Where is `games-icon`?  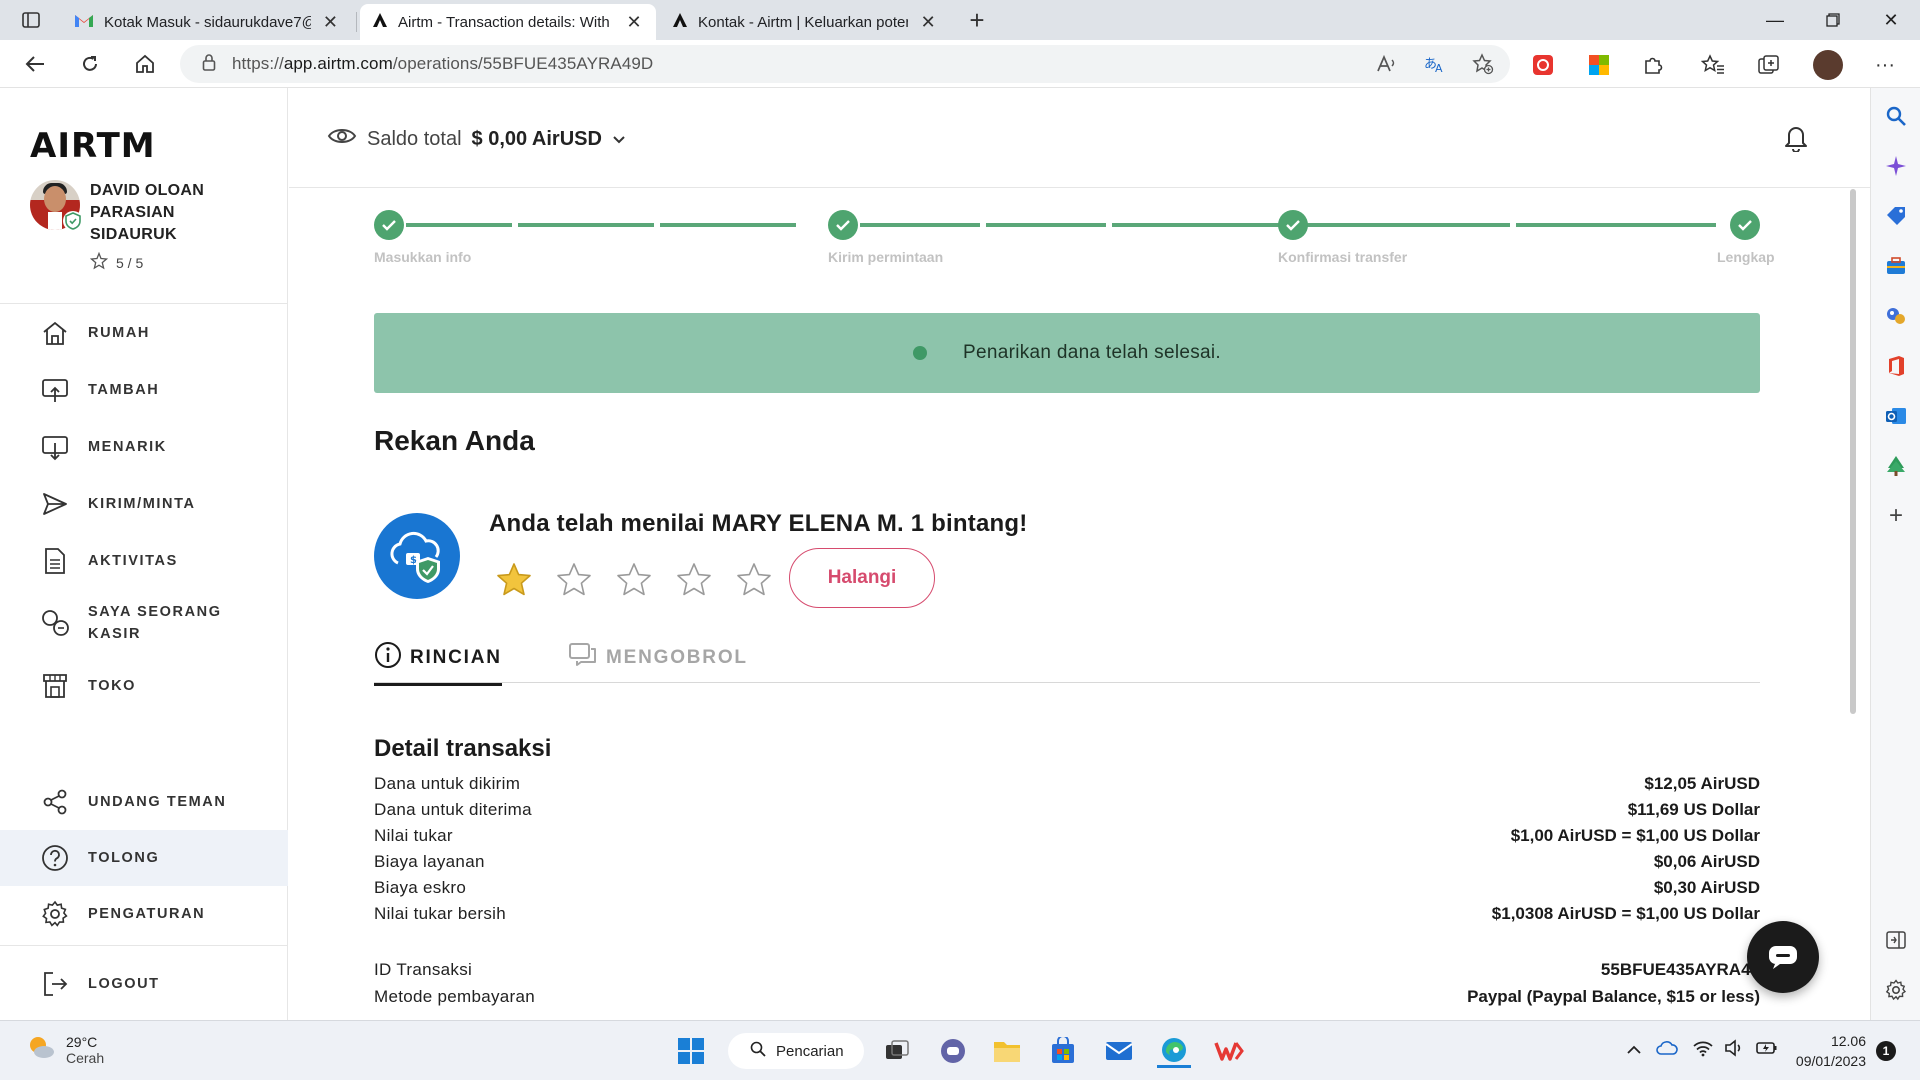
games-icon is located at coordinates (1896, 316).